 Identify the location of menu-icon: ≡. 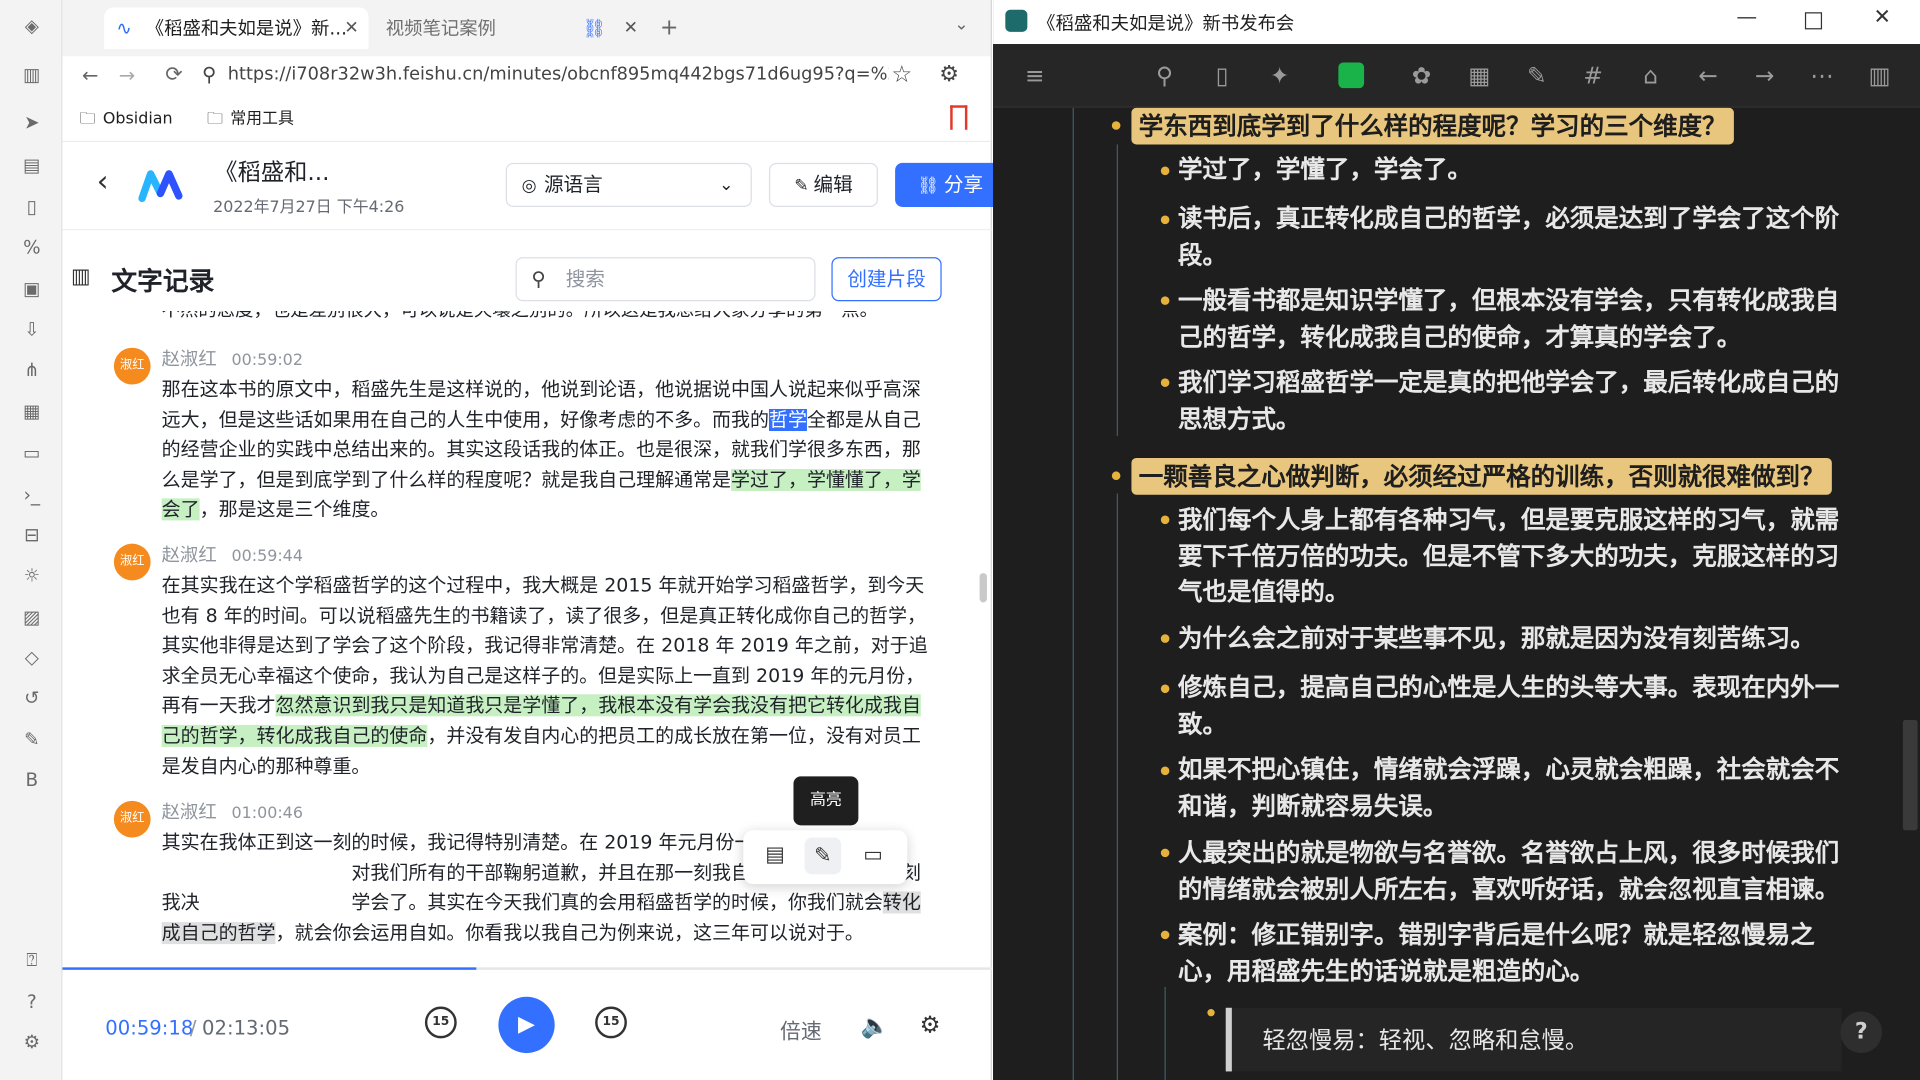
(1034, 75).